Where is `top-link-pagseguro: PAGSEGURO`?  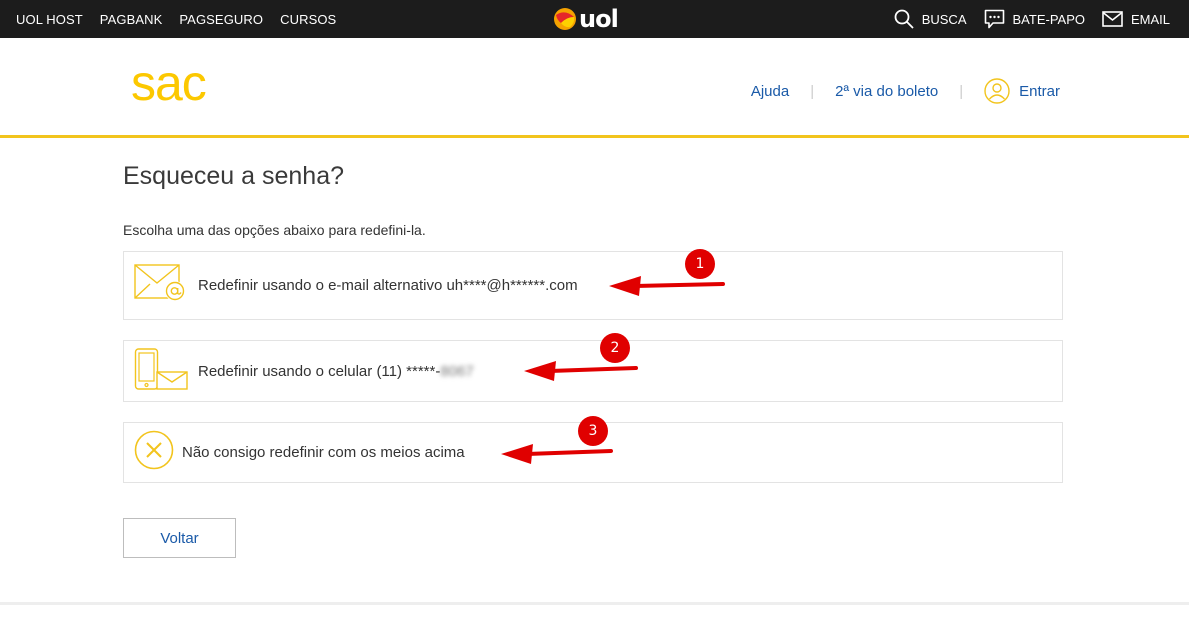
top-link-pagseguro: PAGSEGURO is located at coordinates (221, 19).